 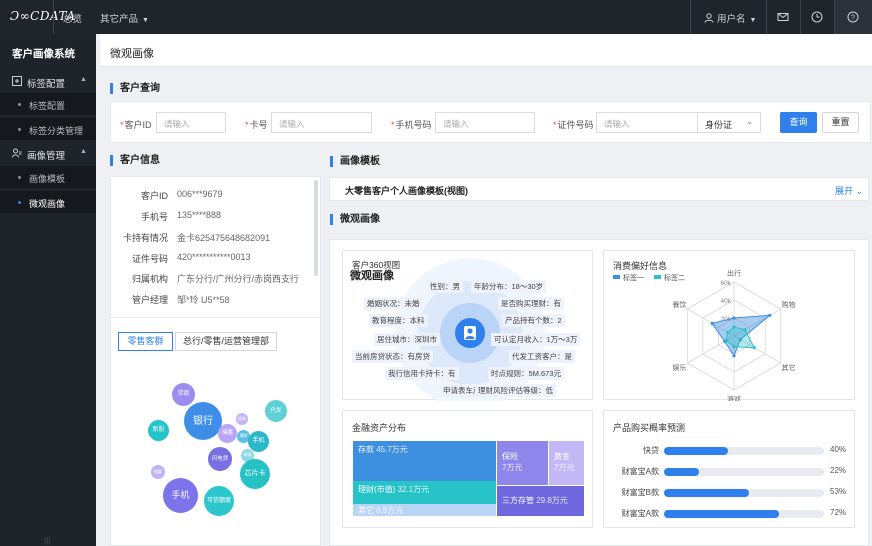 I want to click on forecast-row: 财富宝A款 22%, so click(x=734, y=471).